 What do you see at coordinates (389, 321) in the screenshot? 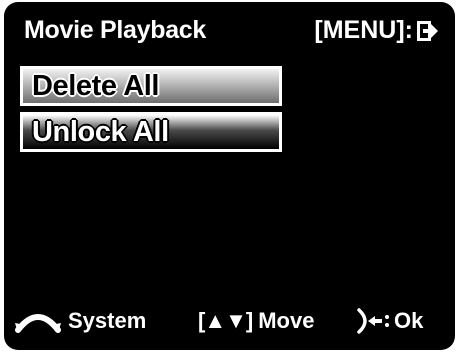
I see `footer-ok-hint: Ok` at bounding box center [389, 321].